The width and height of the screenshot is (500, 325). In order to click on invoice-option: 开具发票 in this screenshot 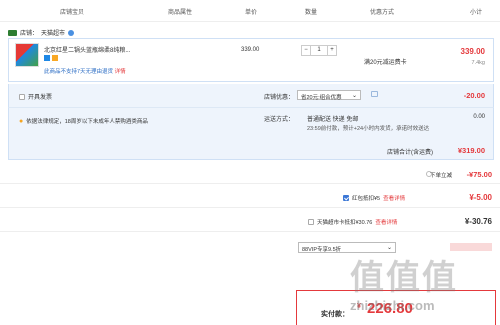, I will do `click(35, 96)`.